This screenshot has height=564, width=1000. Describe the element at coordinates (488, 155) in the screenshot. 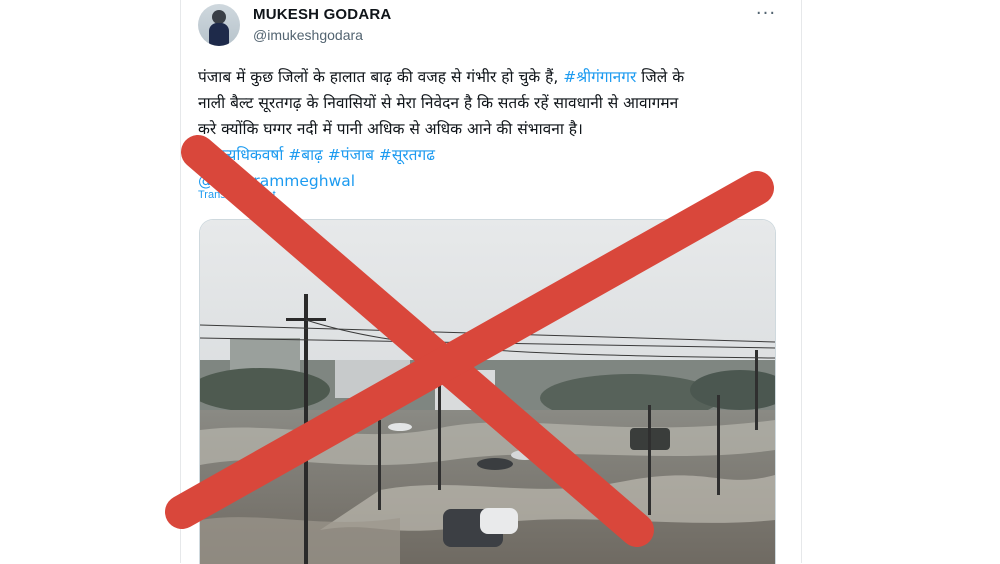

I see `hashtags-links: #अत्यधिकवर्षा #बाढ़ #पंजाब #सूरतगढ` at that location.